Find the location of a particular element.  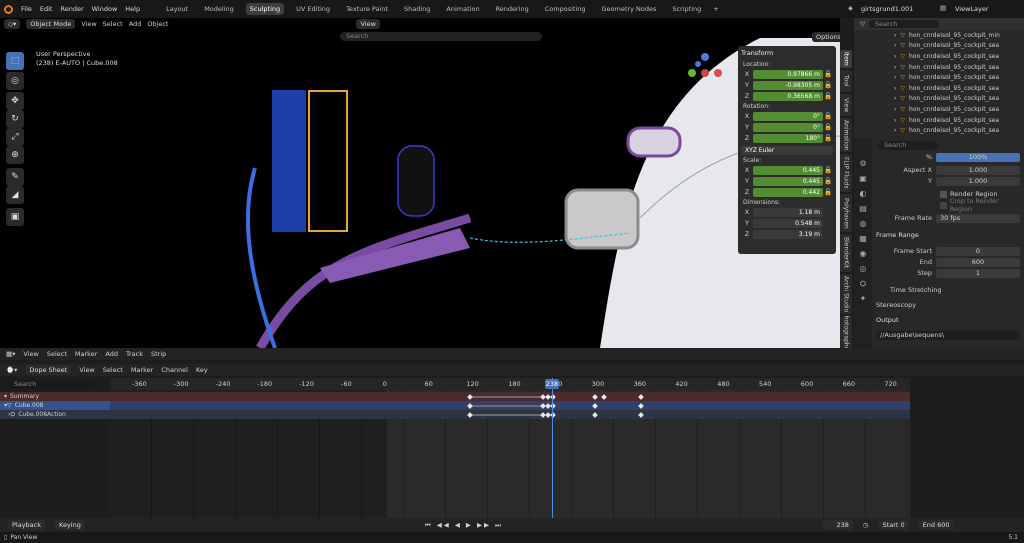

frame-rate-select: 30 fps is located at coordinates (978, 218).